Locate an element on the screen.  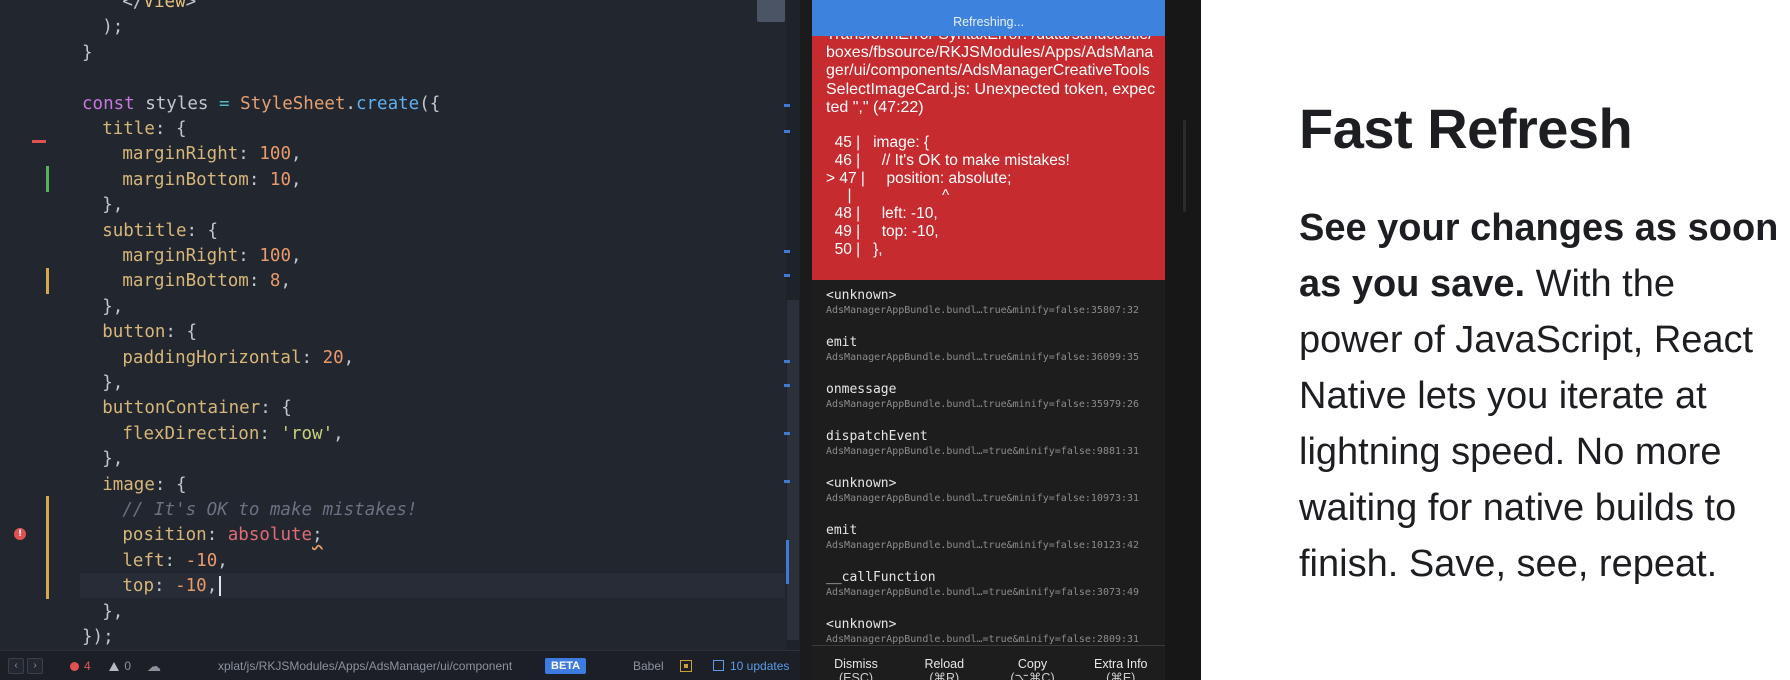
redbox-copy-button: Copy (⌥⌘C) is located at coordinates (1033, 663).